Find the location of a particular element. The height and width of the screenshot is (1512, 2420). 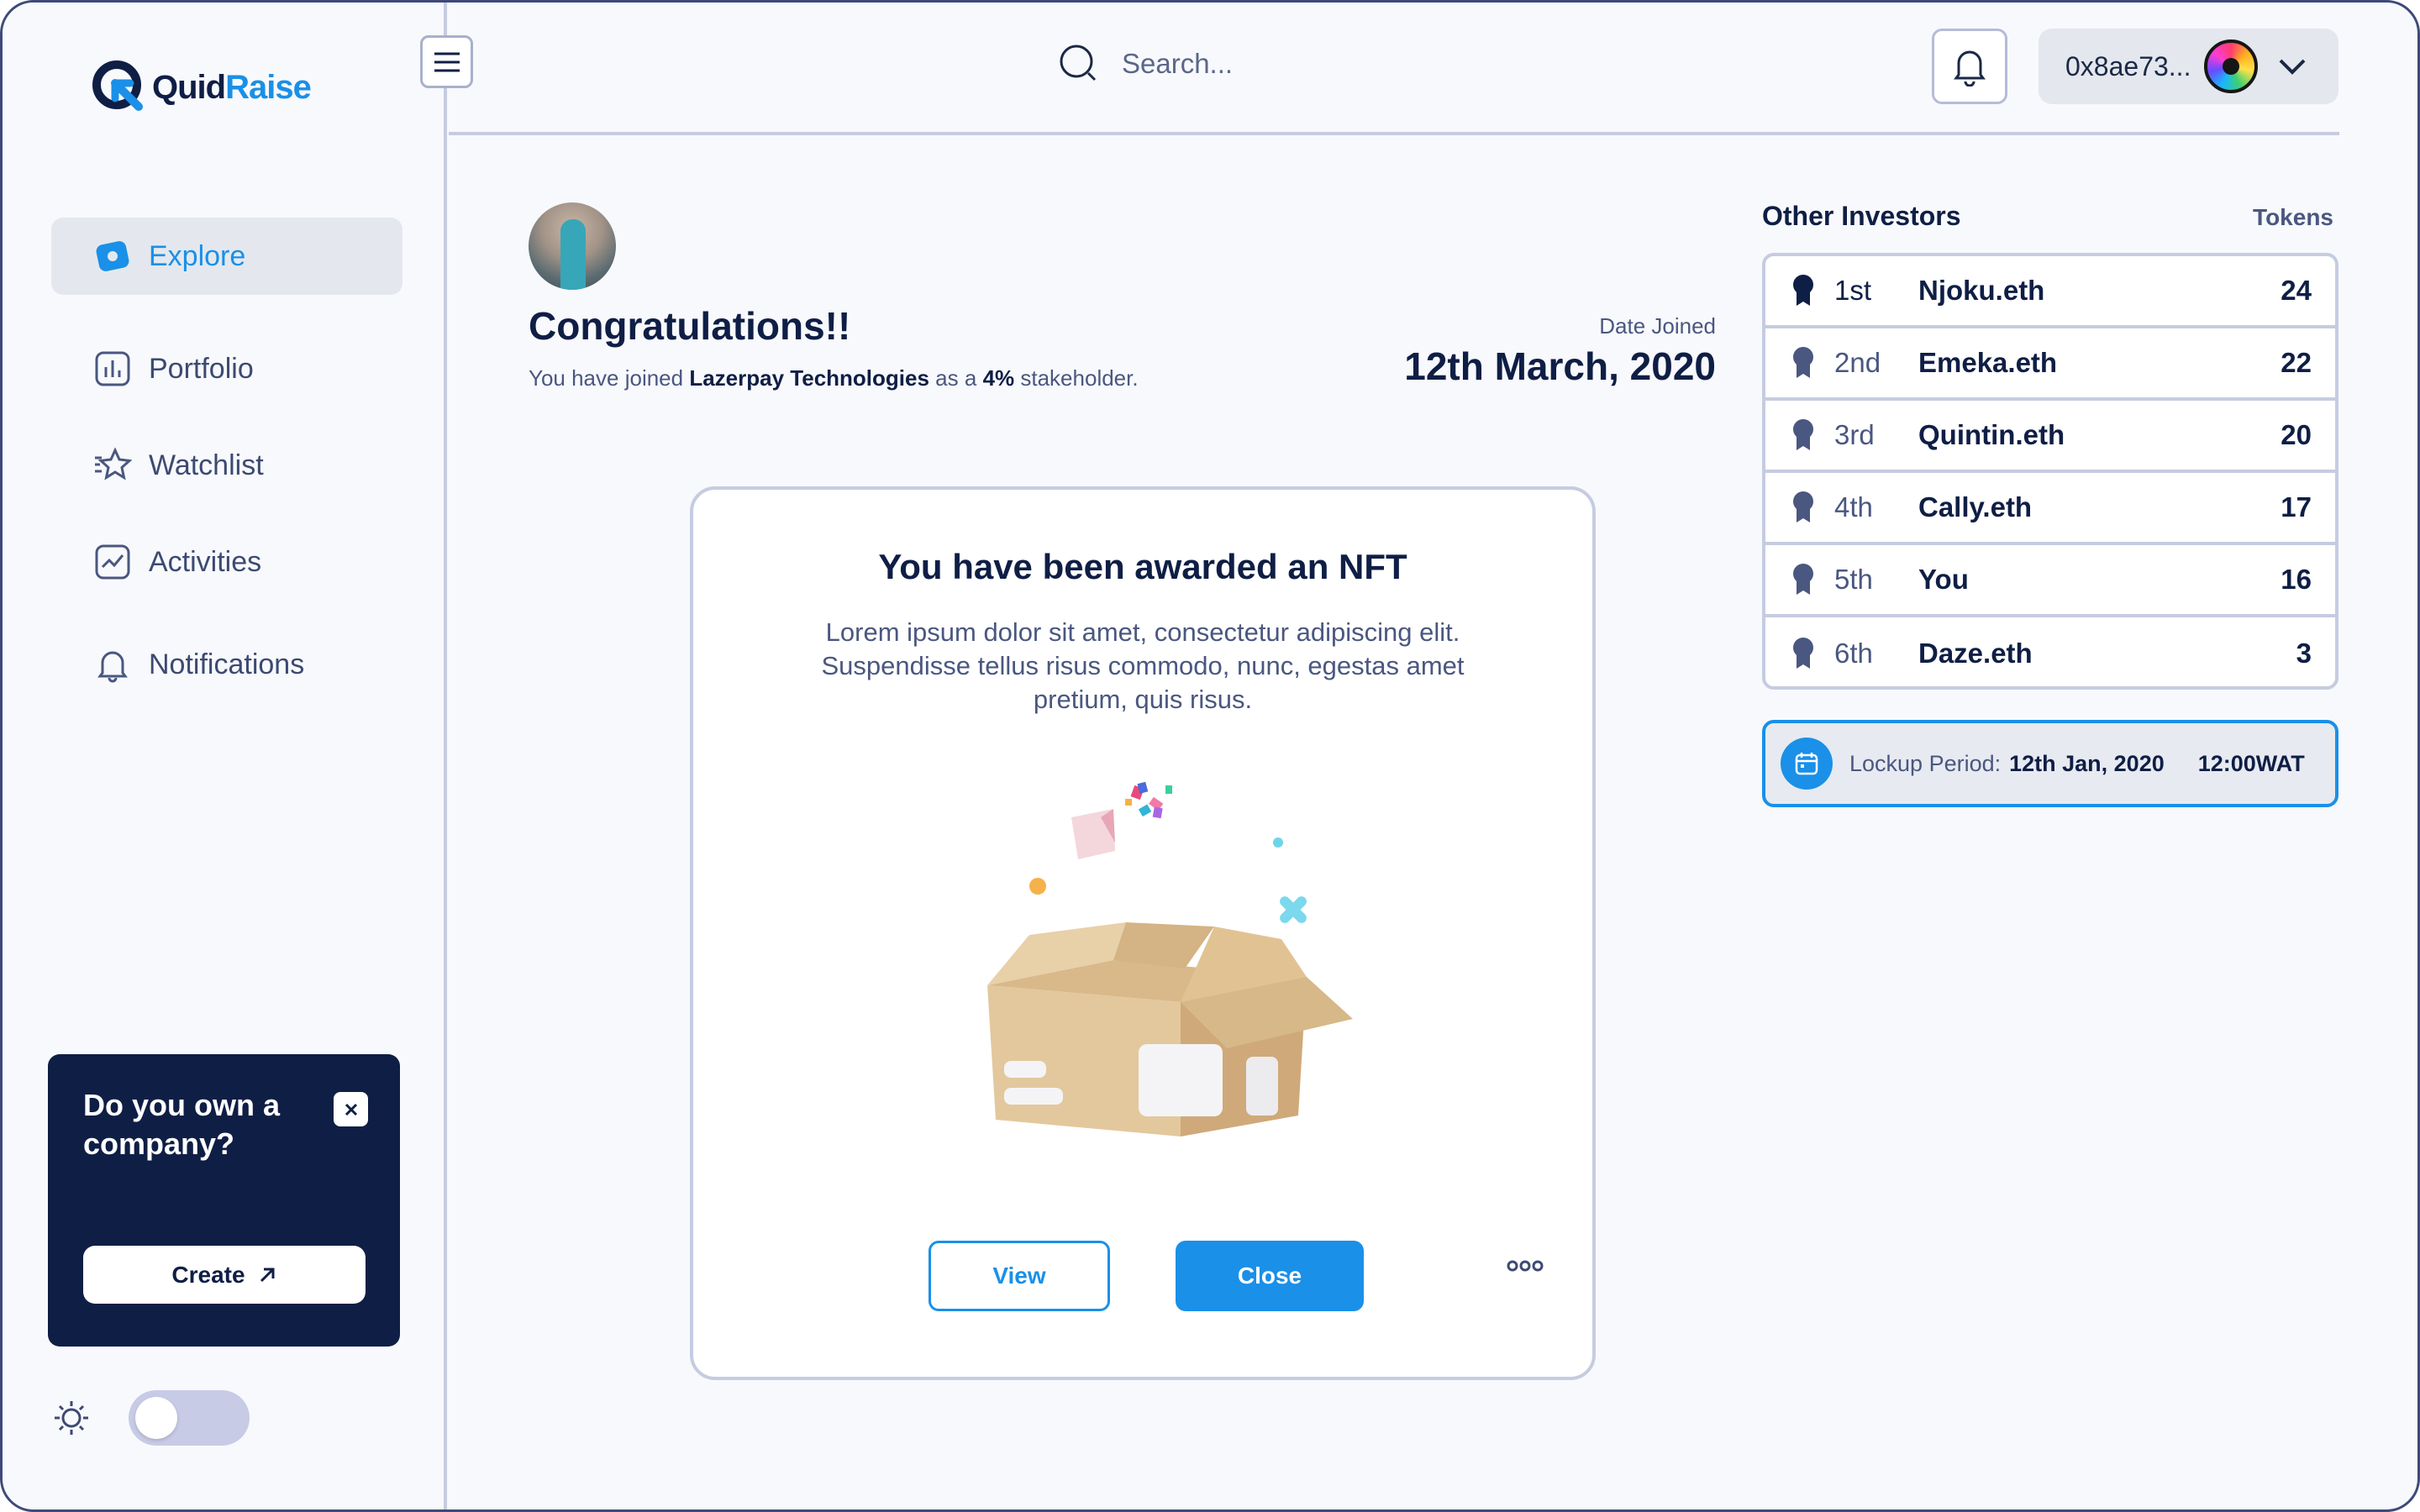

chevron-down-icon is located at coordinates (2293, 67).